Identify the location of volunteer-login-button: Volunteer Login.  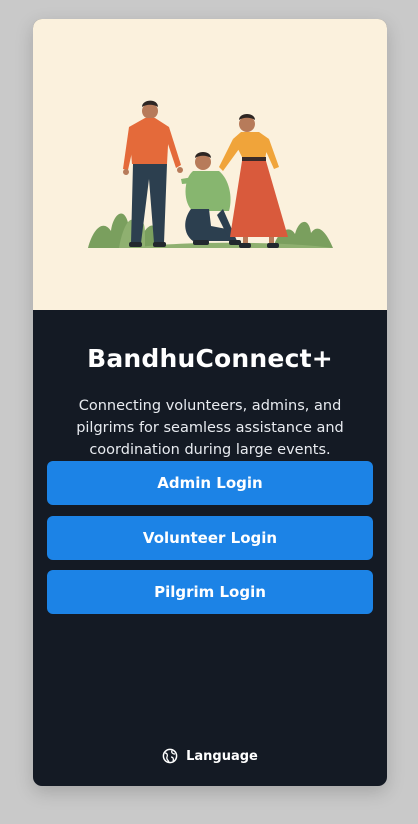
(210, 538).